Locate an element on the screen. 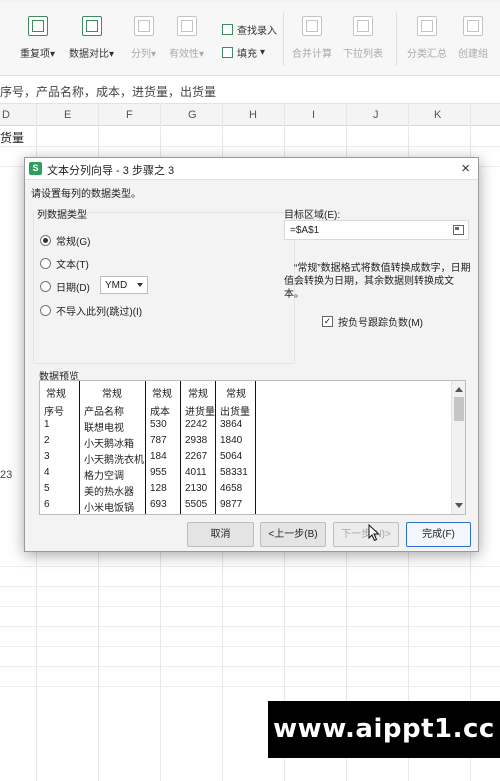  fill-icon is located at coordinates (227, 52).